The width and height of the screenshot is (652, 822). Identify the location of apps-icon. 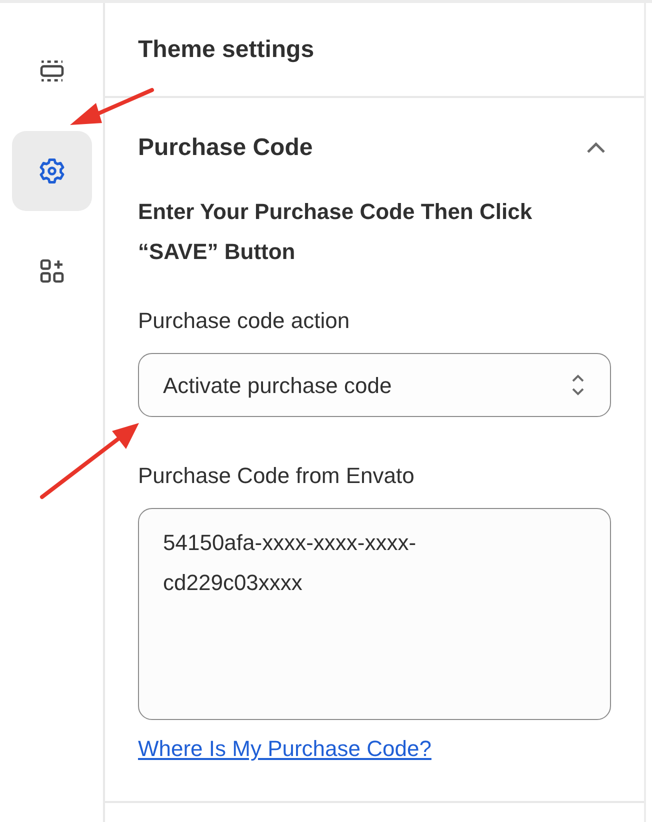
(52, 271).